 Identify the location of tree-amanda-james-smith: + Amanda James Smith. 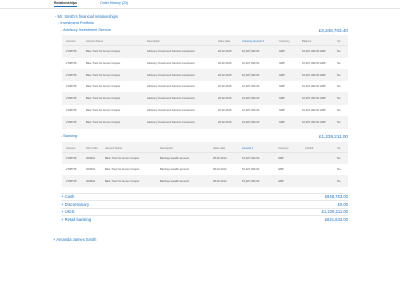
(74, 239).